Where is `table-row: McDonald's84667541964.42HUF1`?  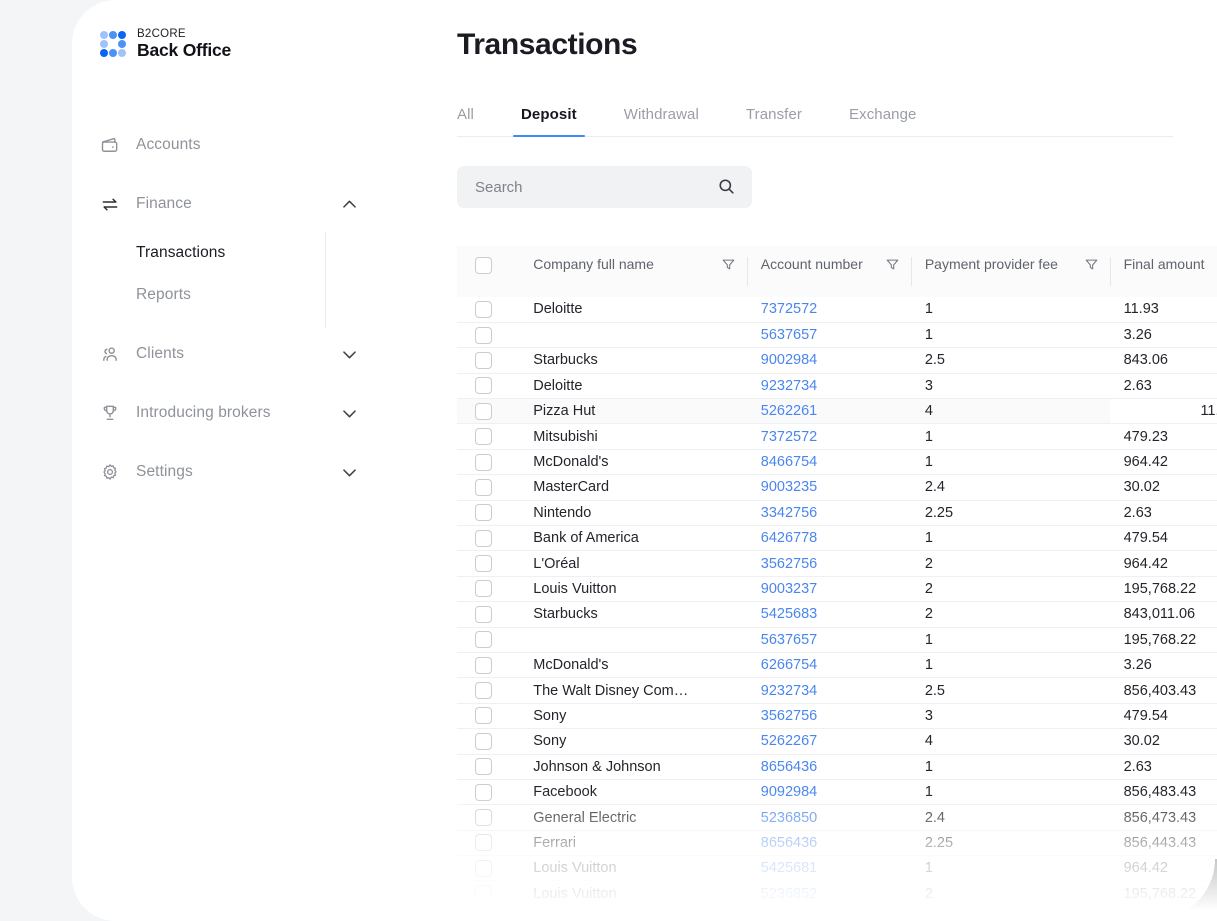 table-row: McDonald's84667541964.42HUF1 is located at coordinates (837, 462).